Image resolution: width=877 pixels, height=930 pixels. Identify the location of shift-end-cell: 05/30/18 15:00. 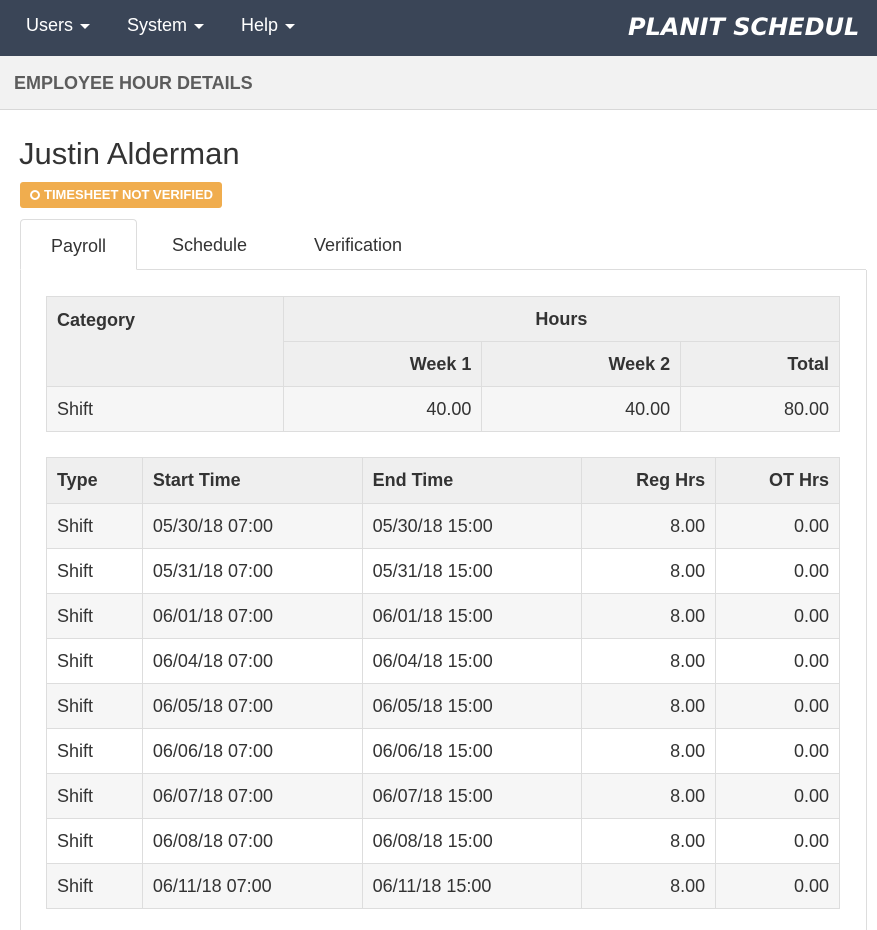
(472, 526).